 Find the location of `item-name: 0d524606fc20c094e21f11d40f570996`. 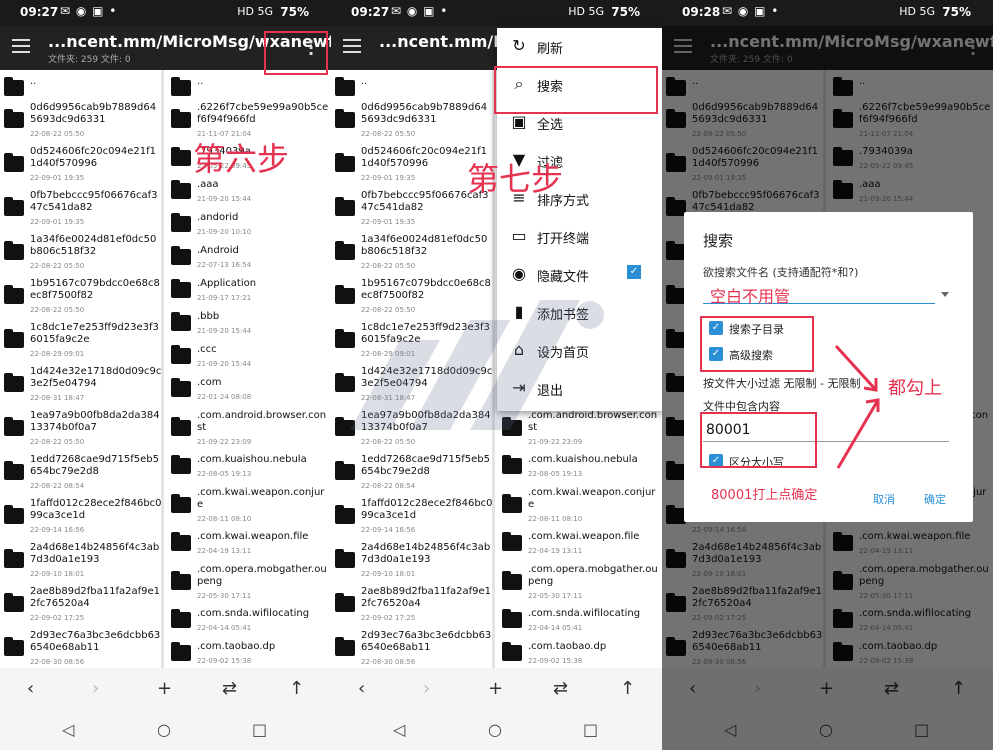

item-name: 0d524606fc20c094e21f11d40f570996 is located at coordinates (93, 157).